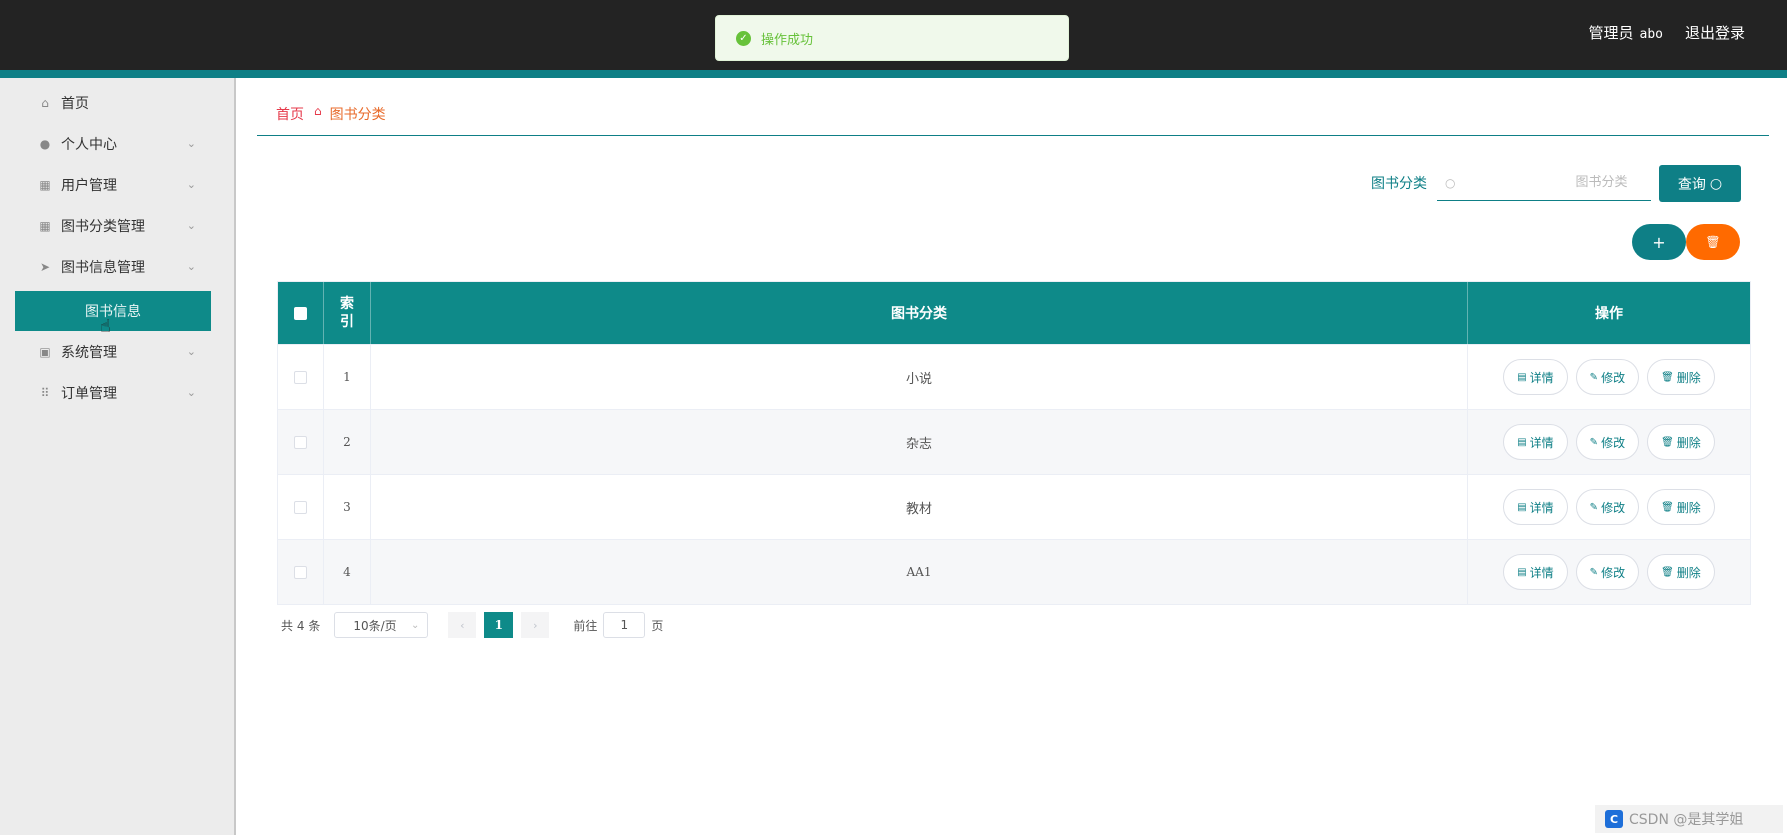 This screenshot has height=835, width=1787. I want to click on user-icon: ●, so click(45, 144).